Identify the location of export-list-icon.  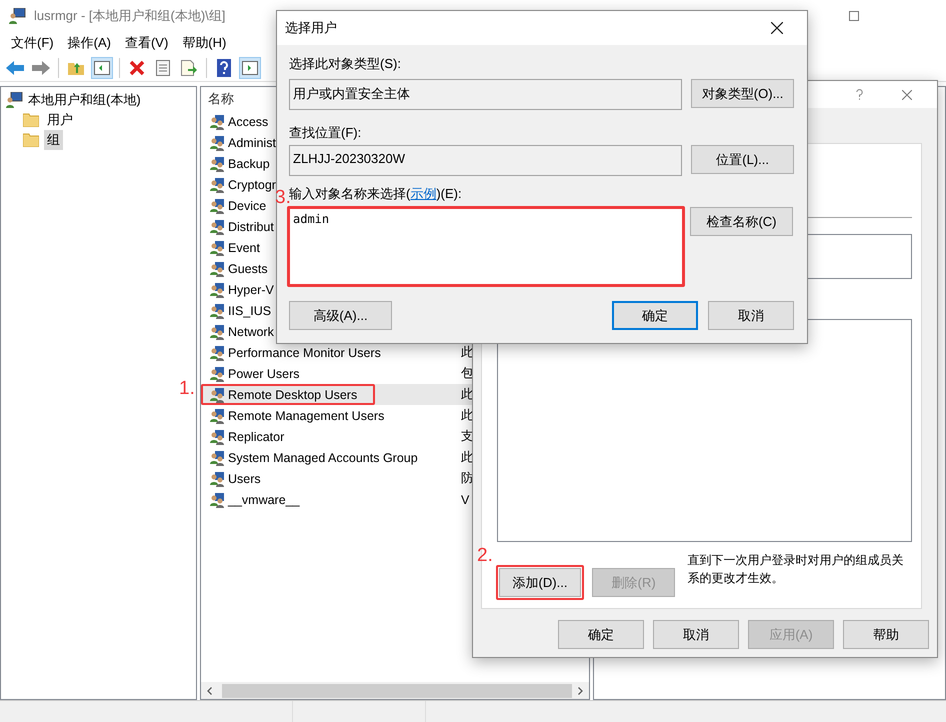
(189, 68).